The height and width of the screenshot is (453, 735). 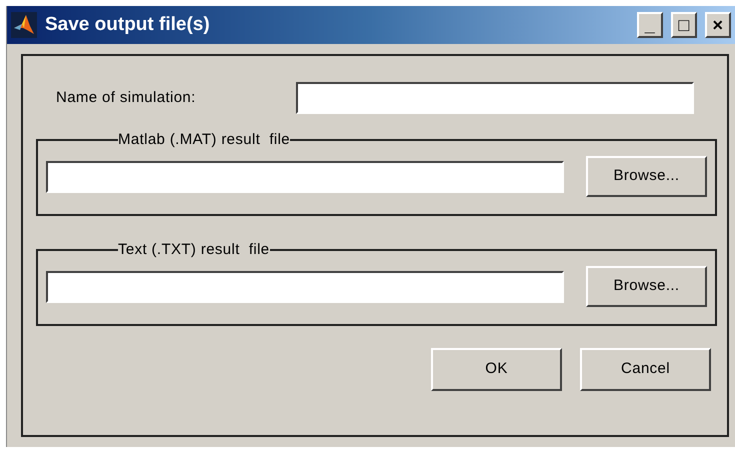 I want to click on minimize-button: _, so click(x=650, y=25).